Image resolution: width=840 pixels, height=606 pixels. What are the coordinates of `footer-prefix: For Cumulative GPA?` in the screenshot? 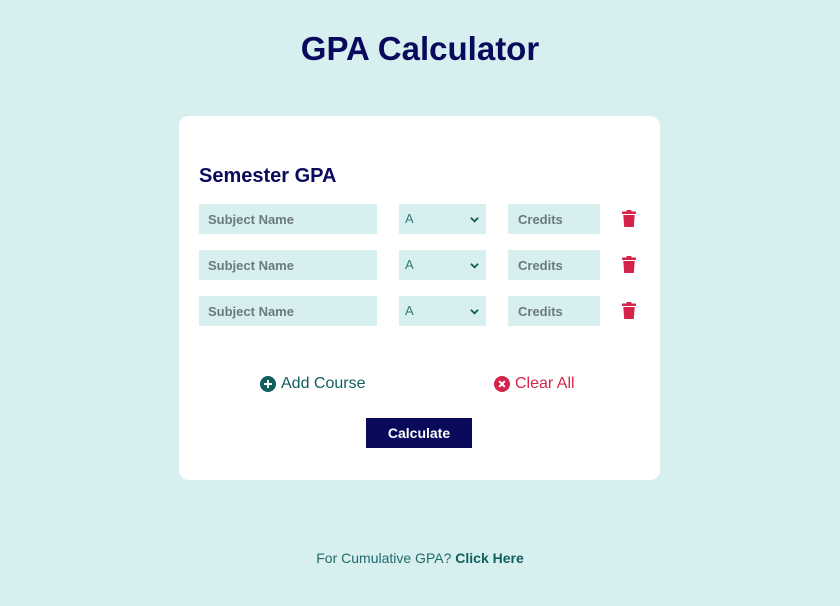 It's located at (384, 558).